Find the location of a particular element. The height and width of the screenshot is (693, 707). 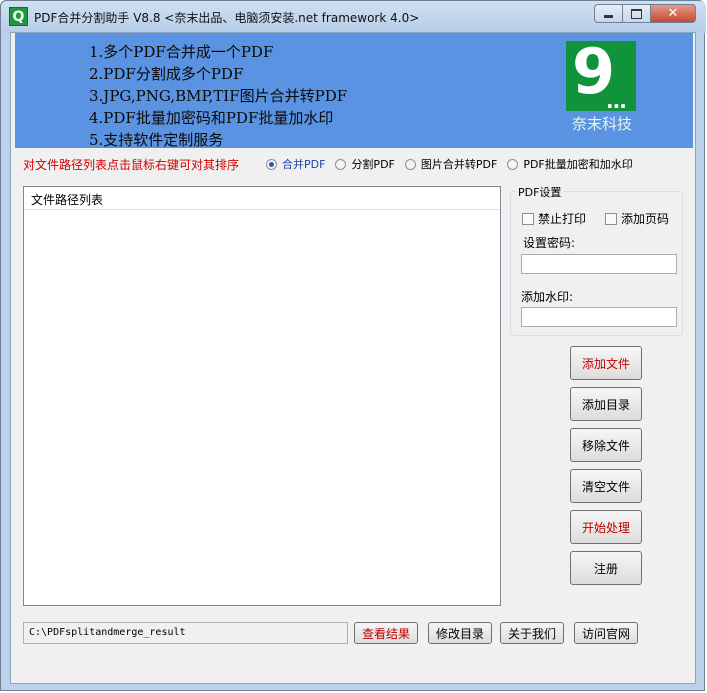

radio-label: PDF批量加密和加水印 is located at coordinates (578, 164).